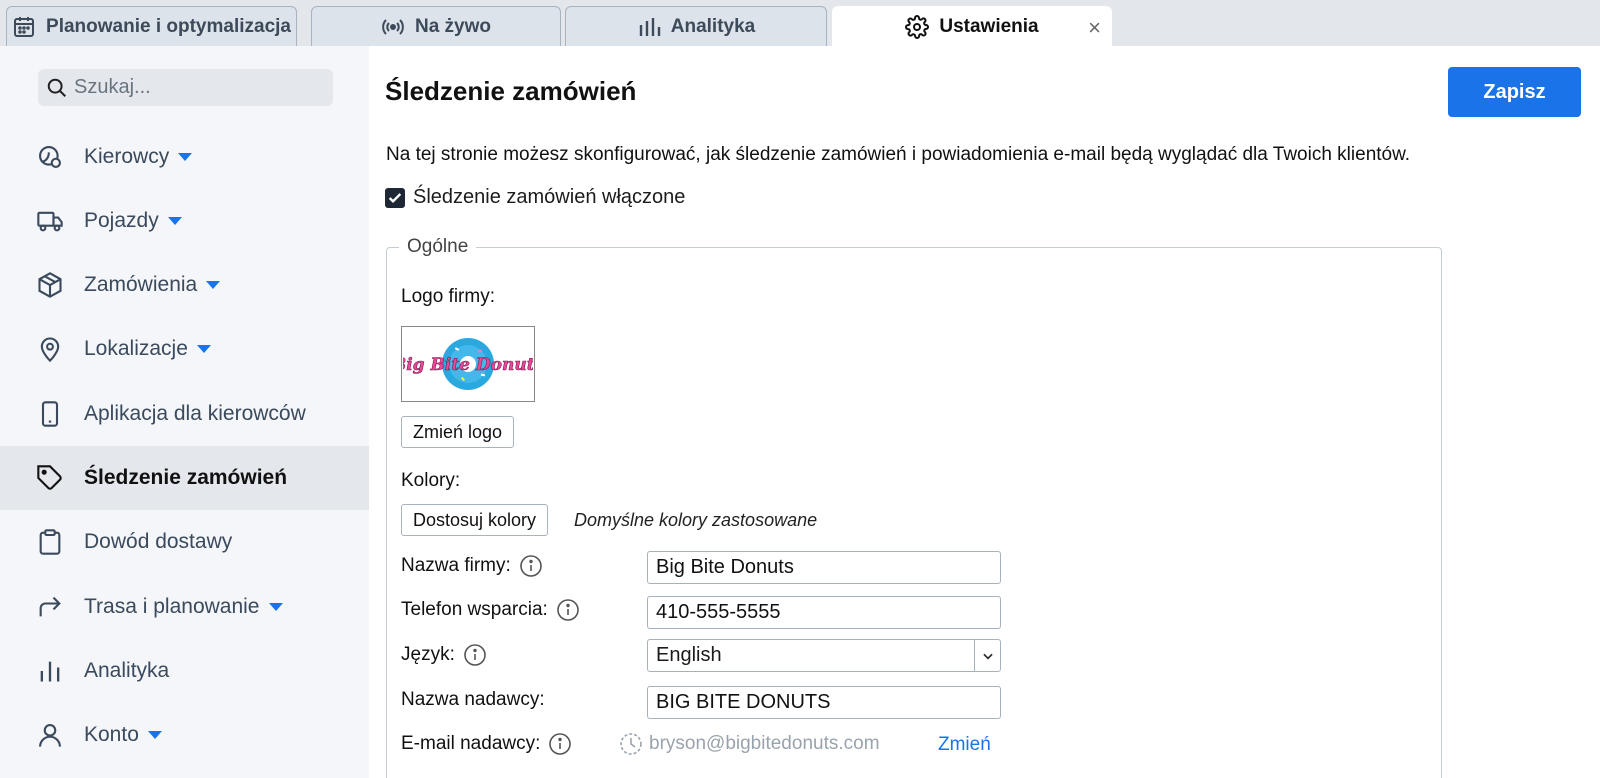 This screenshot has width=1600, height=778. What do you see at coordinates (172, 606) in the screenshot?
I see `sidebar-item-label: Trasa i planowanie` at bounding box center [172, 606].